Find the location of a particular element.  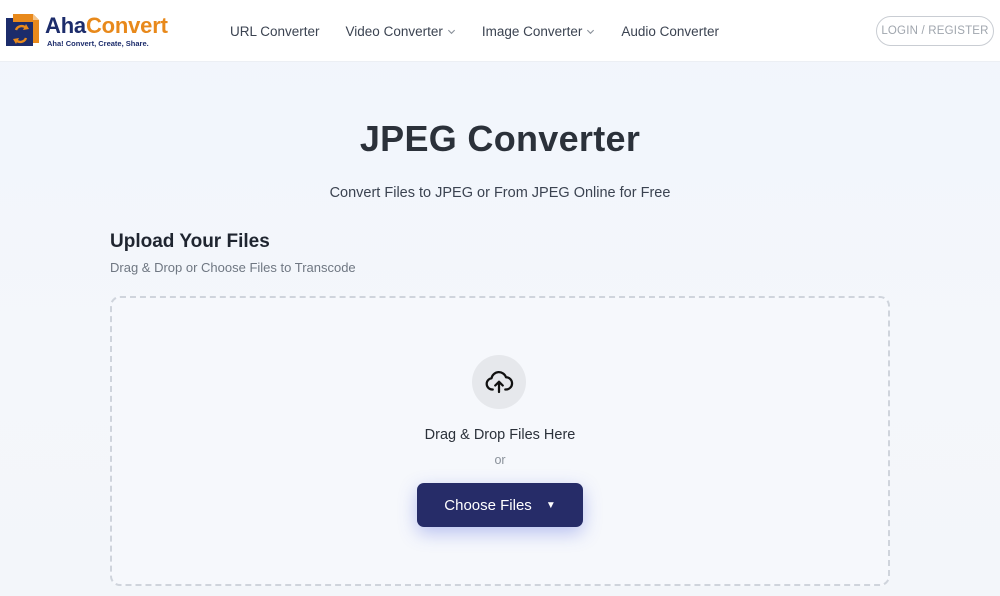

page-title: JPEG Converter is located at coordinates (500, 138).